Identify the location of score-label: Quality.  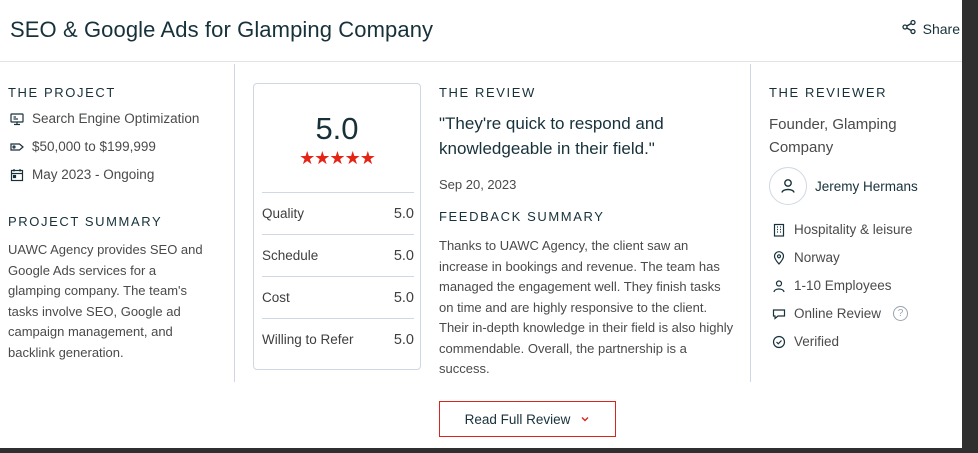
(283, 213).